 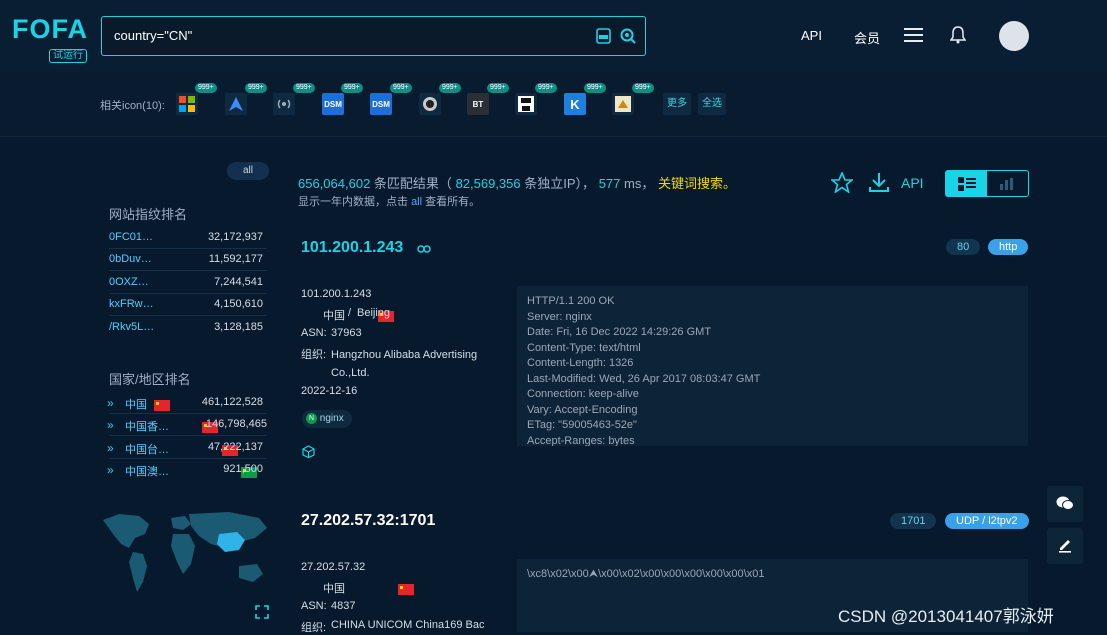 What do you see at coordinates (842, 183) in the screenshot?
I see `star-icon` at bounding box center [842, 183].